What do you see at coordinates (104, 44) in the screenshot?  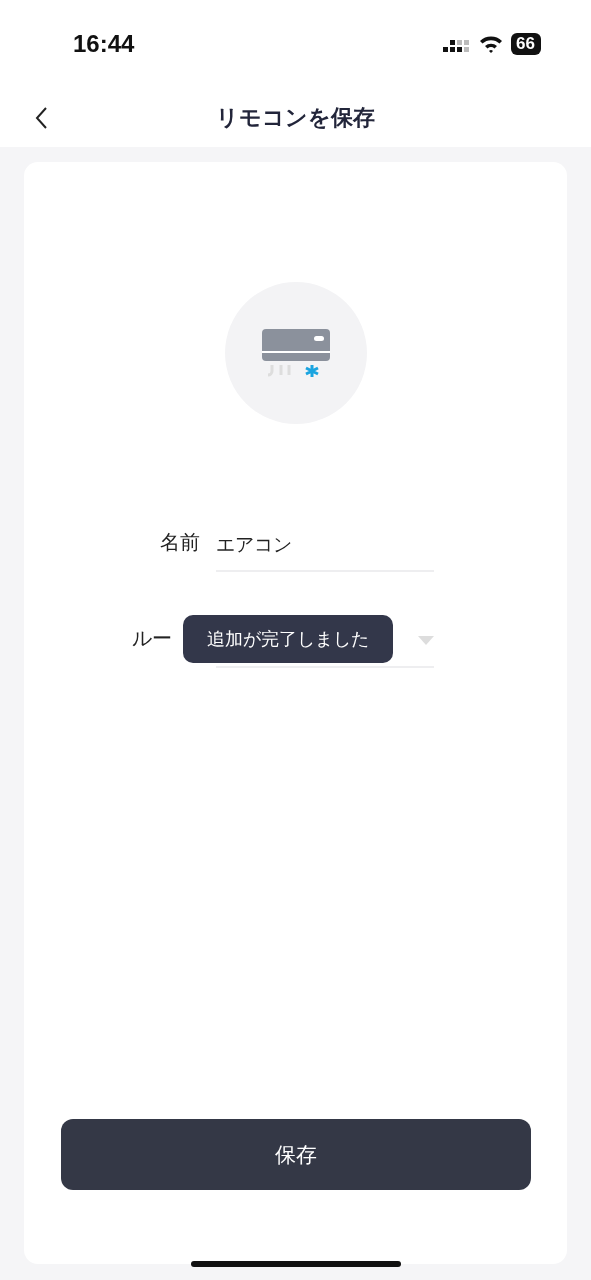 I see `status-time: 16:44` at bounding box center [104, 44].